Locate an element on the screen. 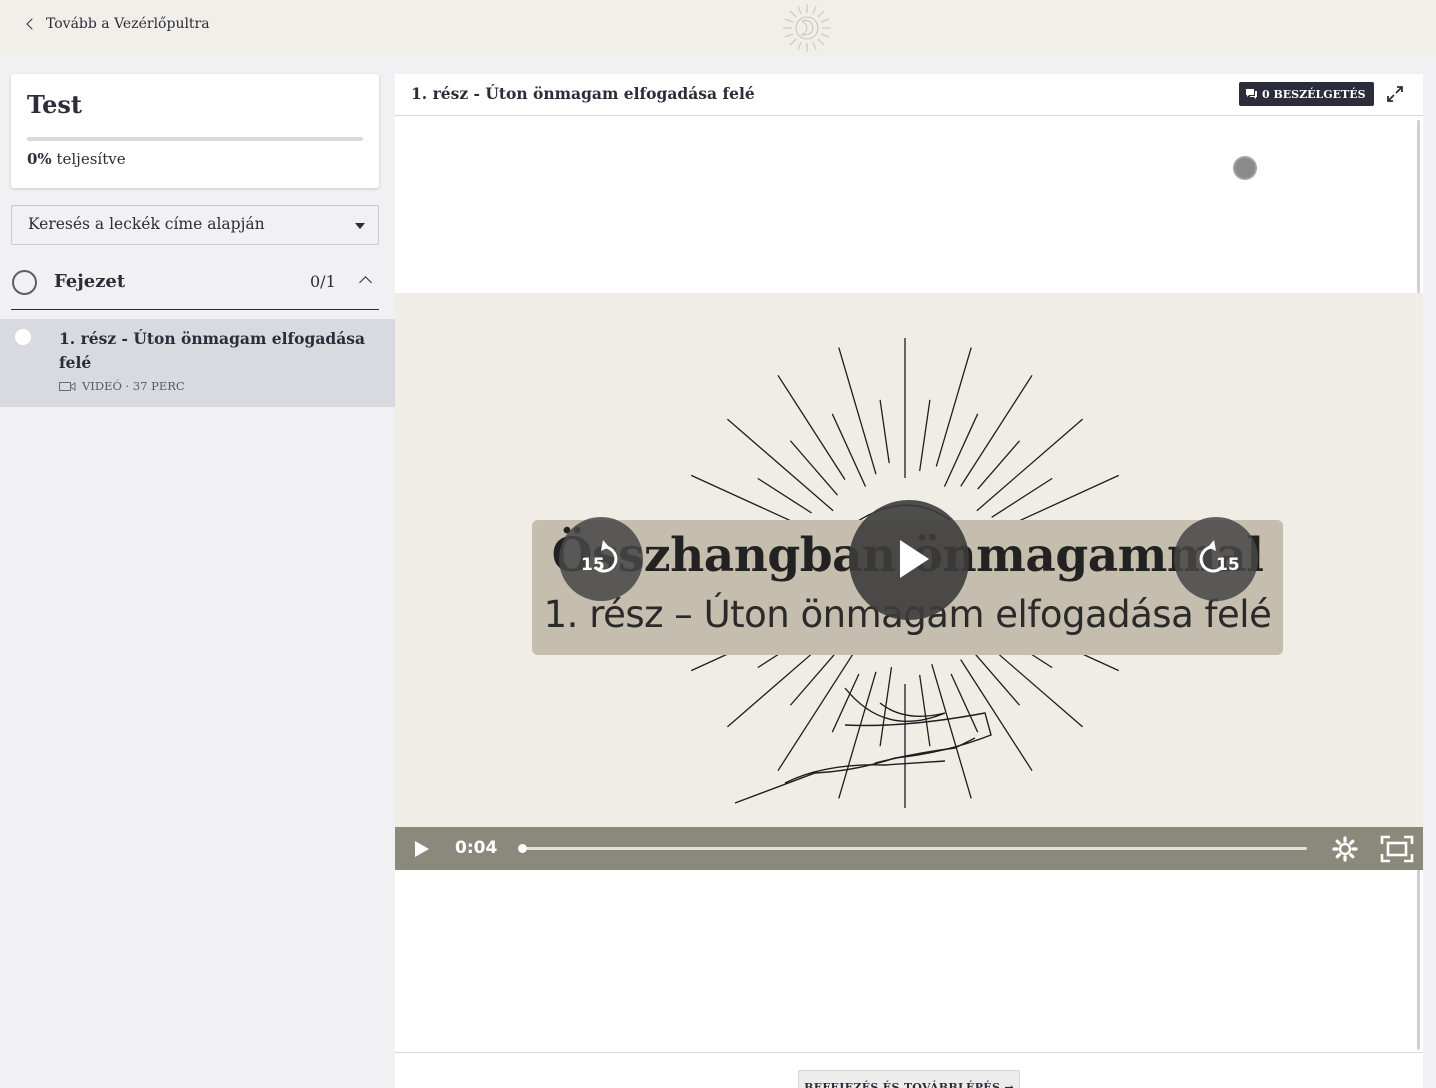 This screenshot has width=1436, height=1088. back-to-dashboard-link: Tovább a Vezérlőpultra is located at coordinates (117, 24).